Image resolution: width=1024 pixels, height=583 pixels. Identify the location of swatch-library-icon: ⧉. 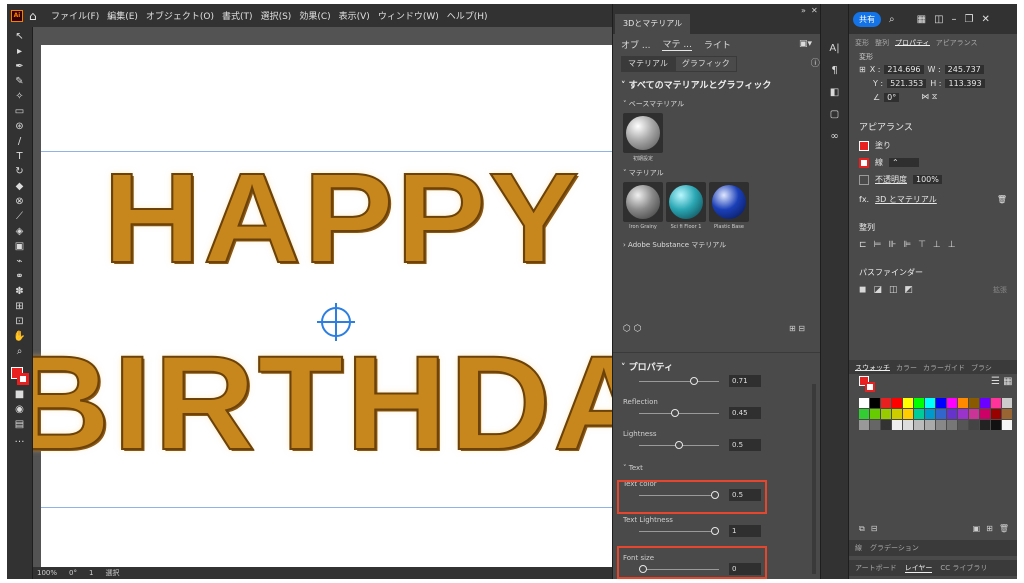
(862, 529).